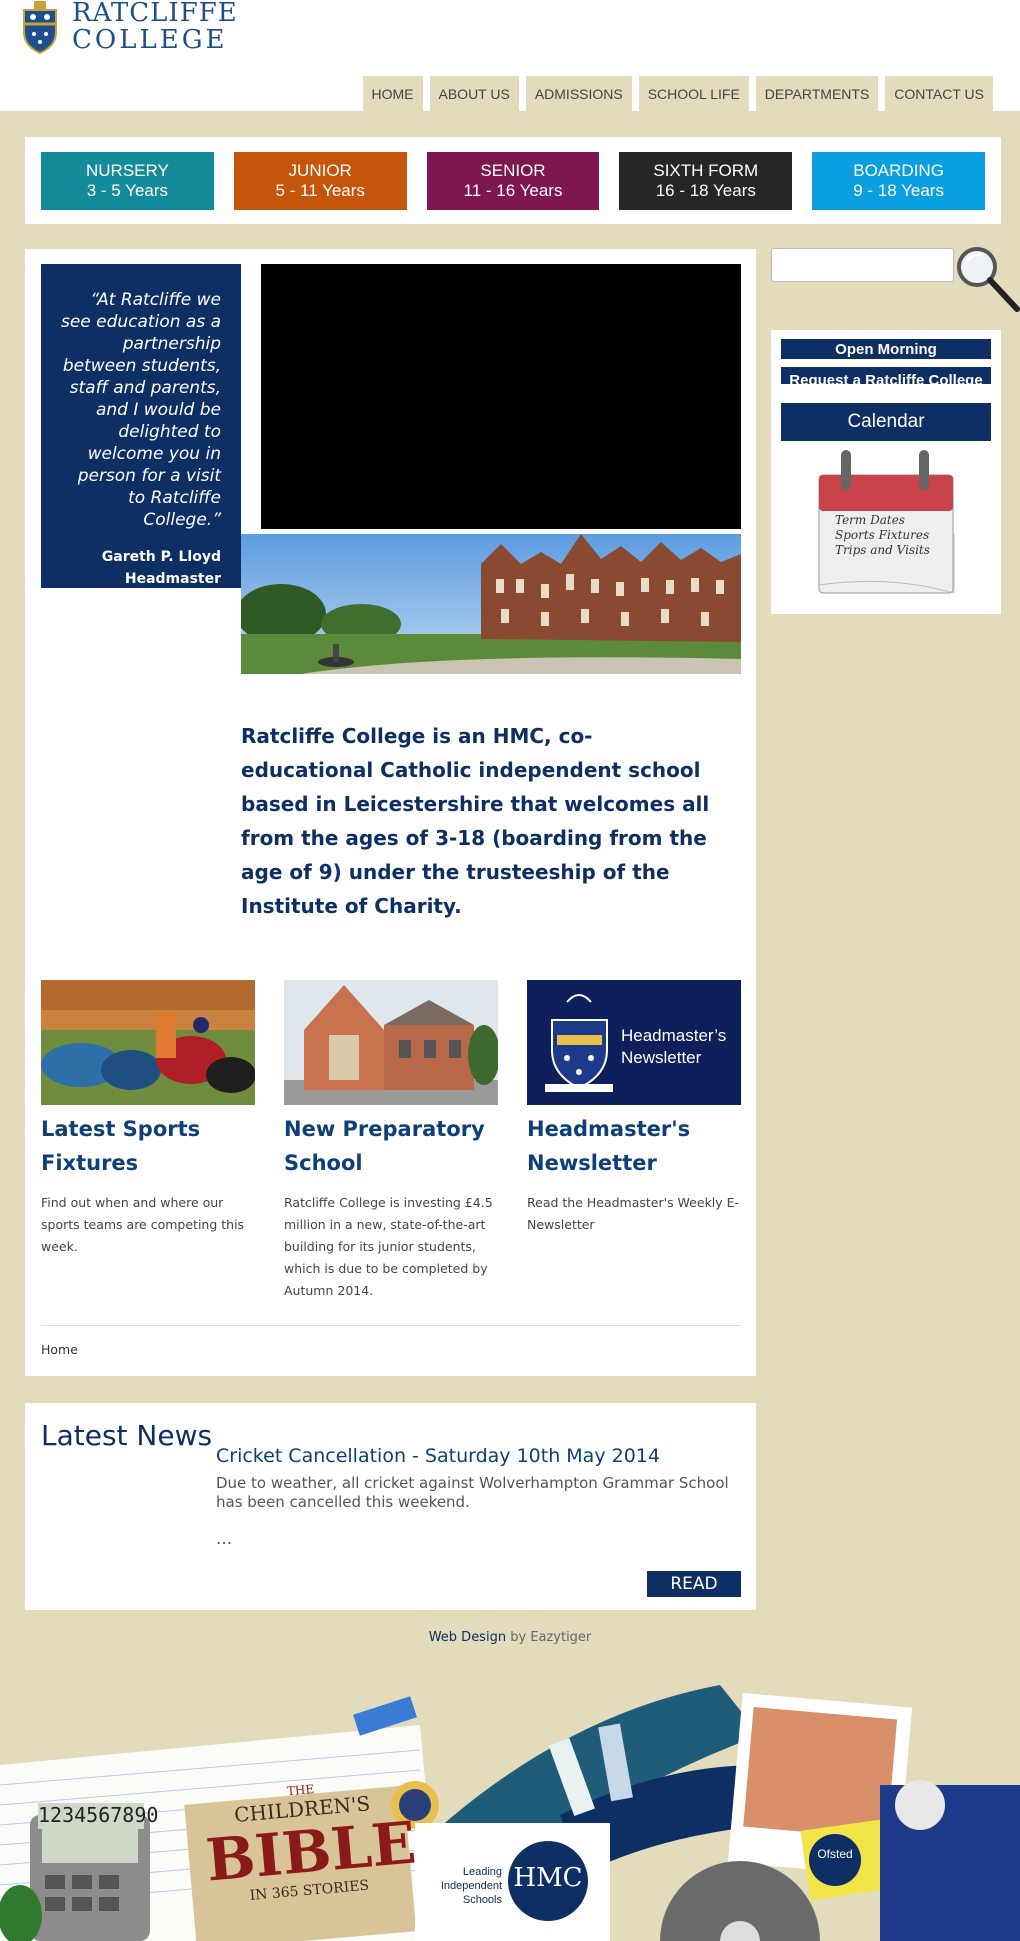 This screenshot has height=1941, width=1020. I want to click on hmc-logo: HMC, so click(548, 1878).